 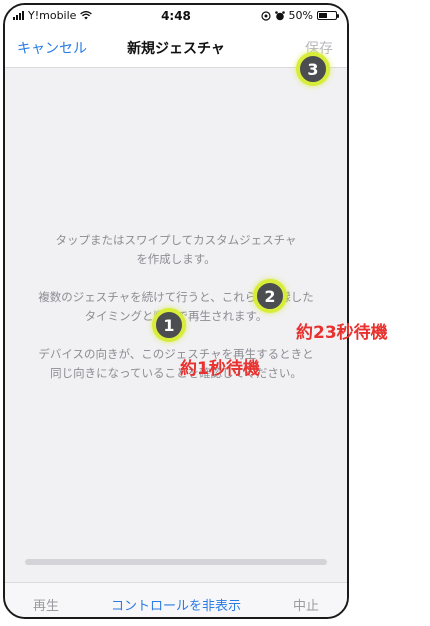 I want to click on battery-fill, so click(x=323, y=15).